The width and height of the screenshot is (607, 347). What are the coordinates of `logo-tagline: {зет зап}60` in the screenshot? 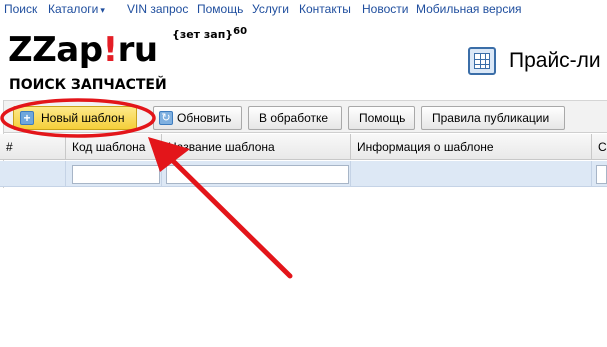 It's located at (210, 33).